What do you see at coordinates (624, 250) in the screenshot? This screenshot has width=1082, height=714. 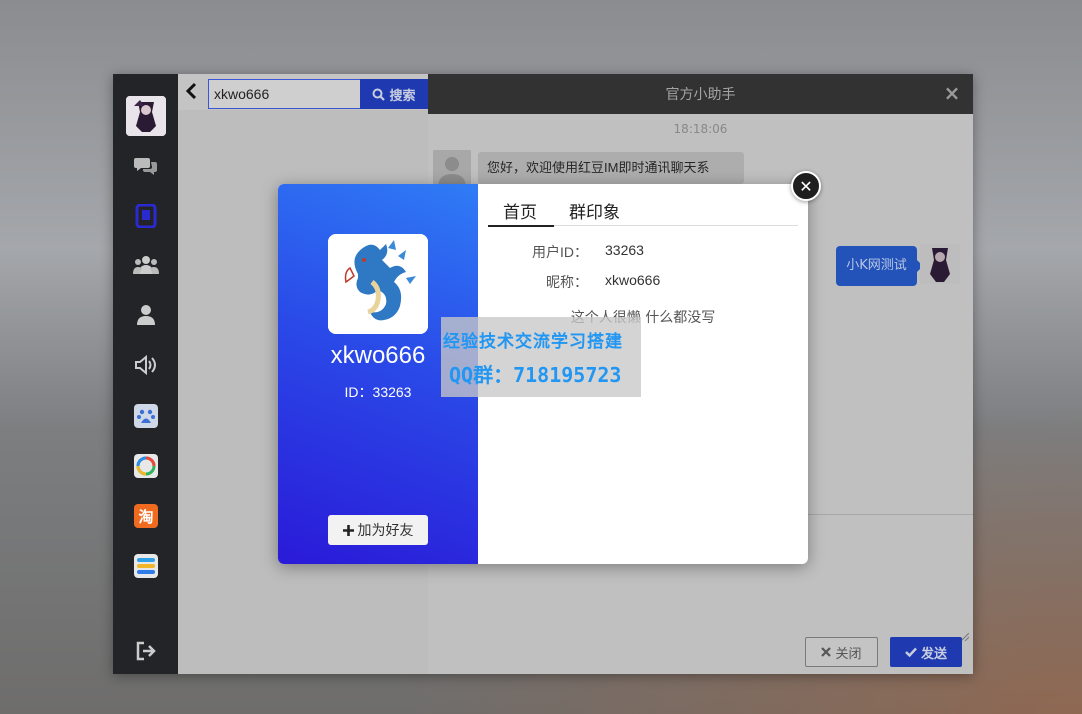 I see `userid-value: 33263` at bounding box center [624, 250].